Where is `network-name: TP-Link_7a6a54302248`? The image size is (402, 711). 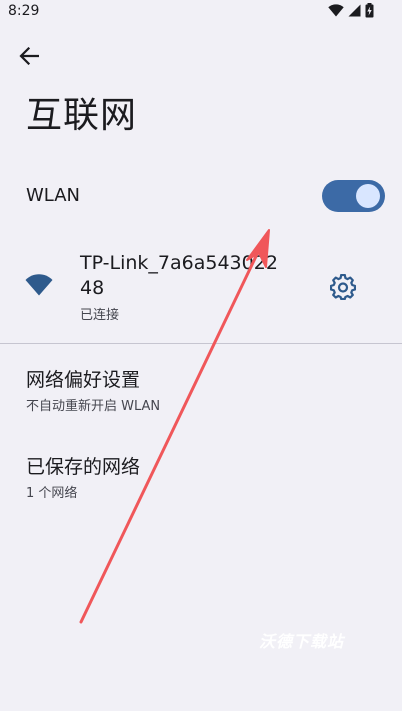
network-name: TP-Link_7a6a54302248 is located at coordinates (179, 275).